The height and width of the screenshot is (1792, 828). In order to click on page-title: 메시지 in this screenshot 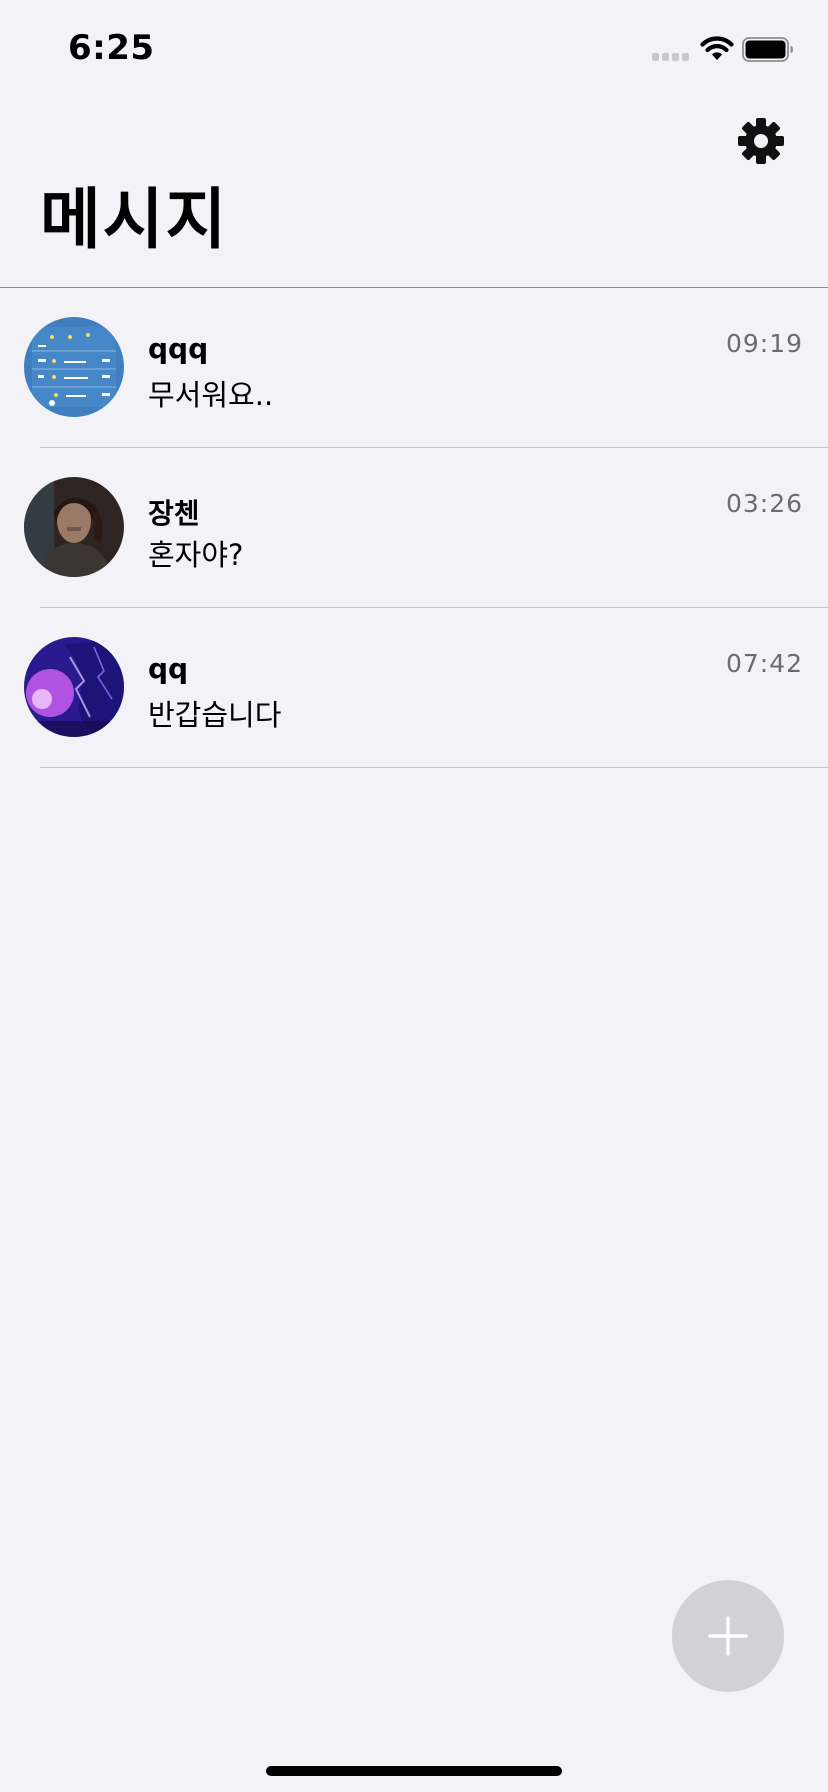, I will do `click(134, 219)`.